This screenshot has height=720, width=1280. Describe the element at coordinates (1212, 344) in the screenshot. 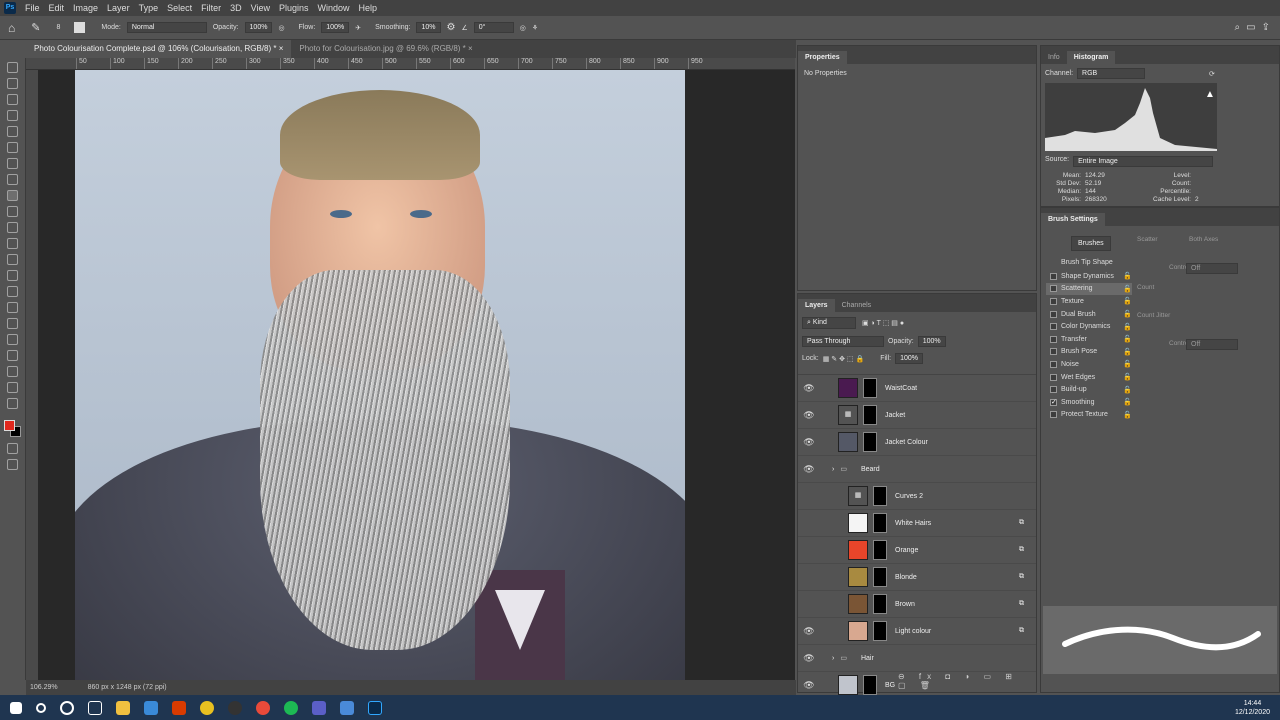

I see `control-select-2: Off` at that location.